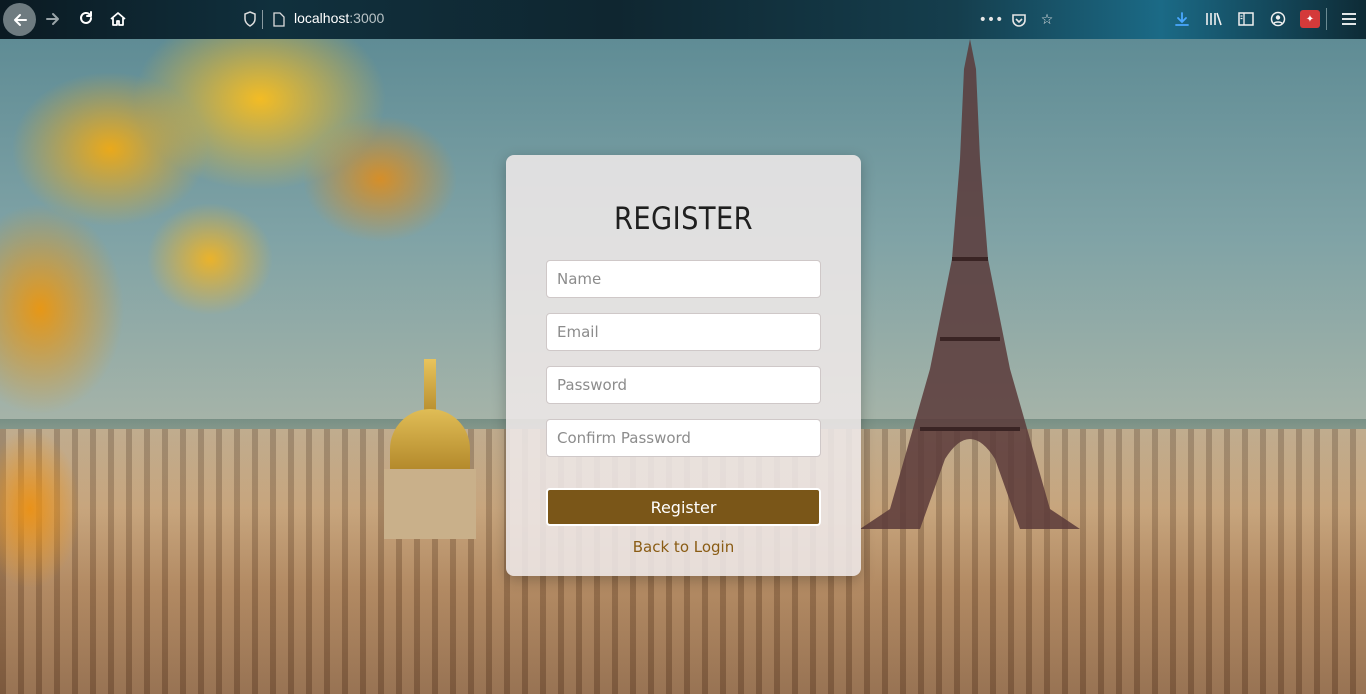 This screenshot has width=1366, height=694. I want to click on back-arrow-icon, so click(20, 19).